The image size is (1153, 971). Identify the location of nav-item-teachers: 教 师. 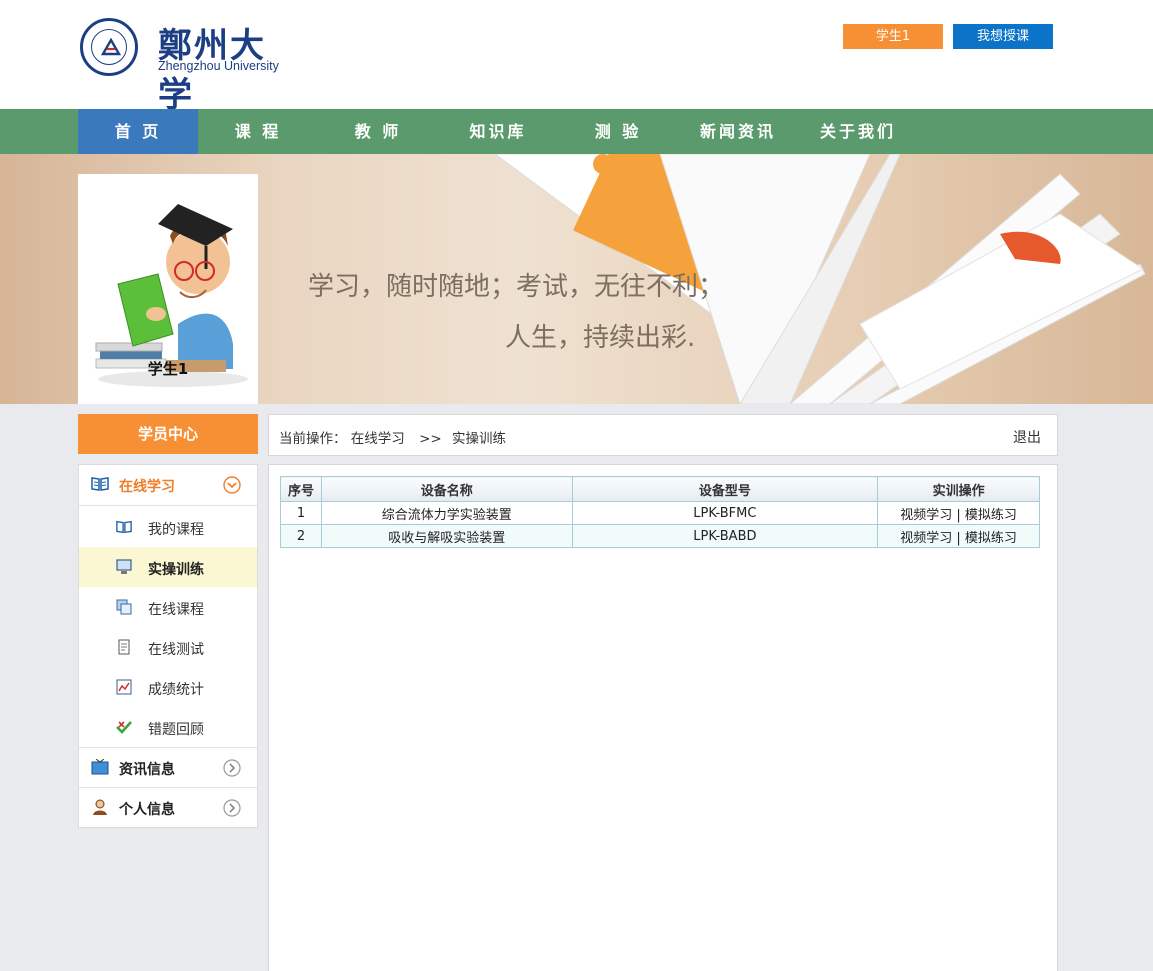
(378, 131).